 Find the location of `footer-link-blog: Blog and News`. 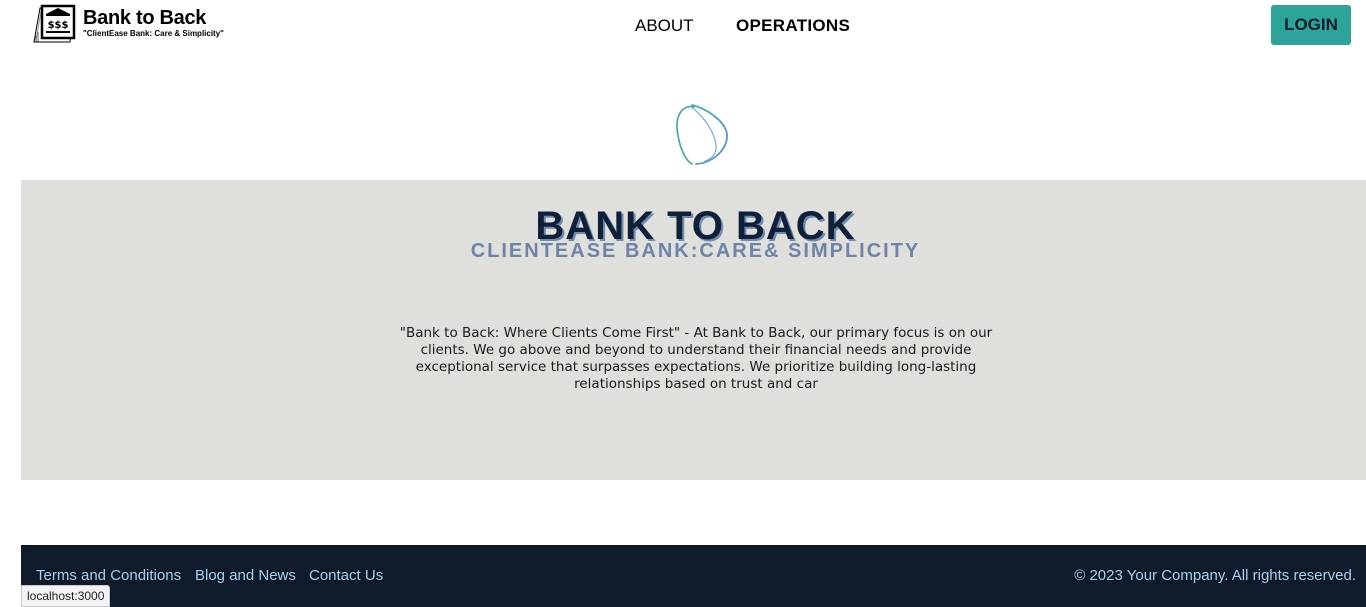

footer-link-blog: Blog and News is located at coordinates (245, 576).